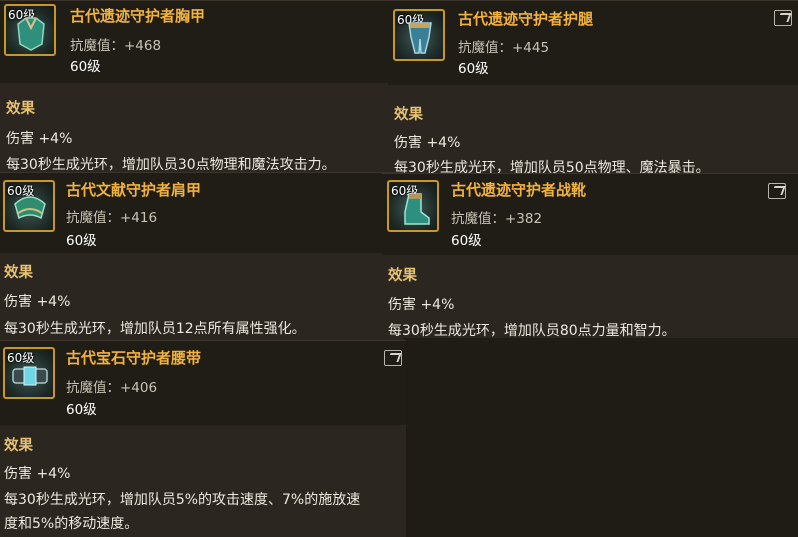 Image resolution: width=798 pixels, height=537 pixels. I want to click on effect-line: 每30秒生成光环，增加队员30点物理和魔法攻击力。, so click(171, 165).